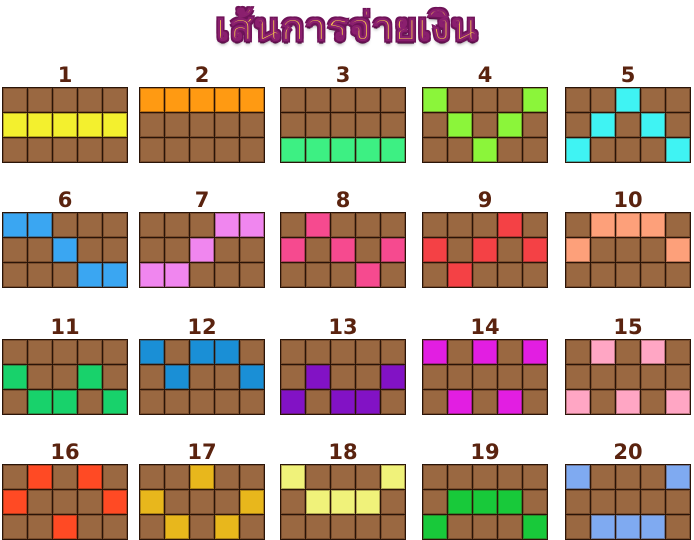 The height and width of the screenshot is (540, 694). What do you see at coordinates (65, 365) in the screenshot?
I see `payline-11: 11` at bounding box center [65, 365].